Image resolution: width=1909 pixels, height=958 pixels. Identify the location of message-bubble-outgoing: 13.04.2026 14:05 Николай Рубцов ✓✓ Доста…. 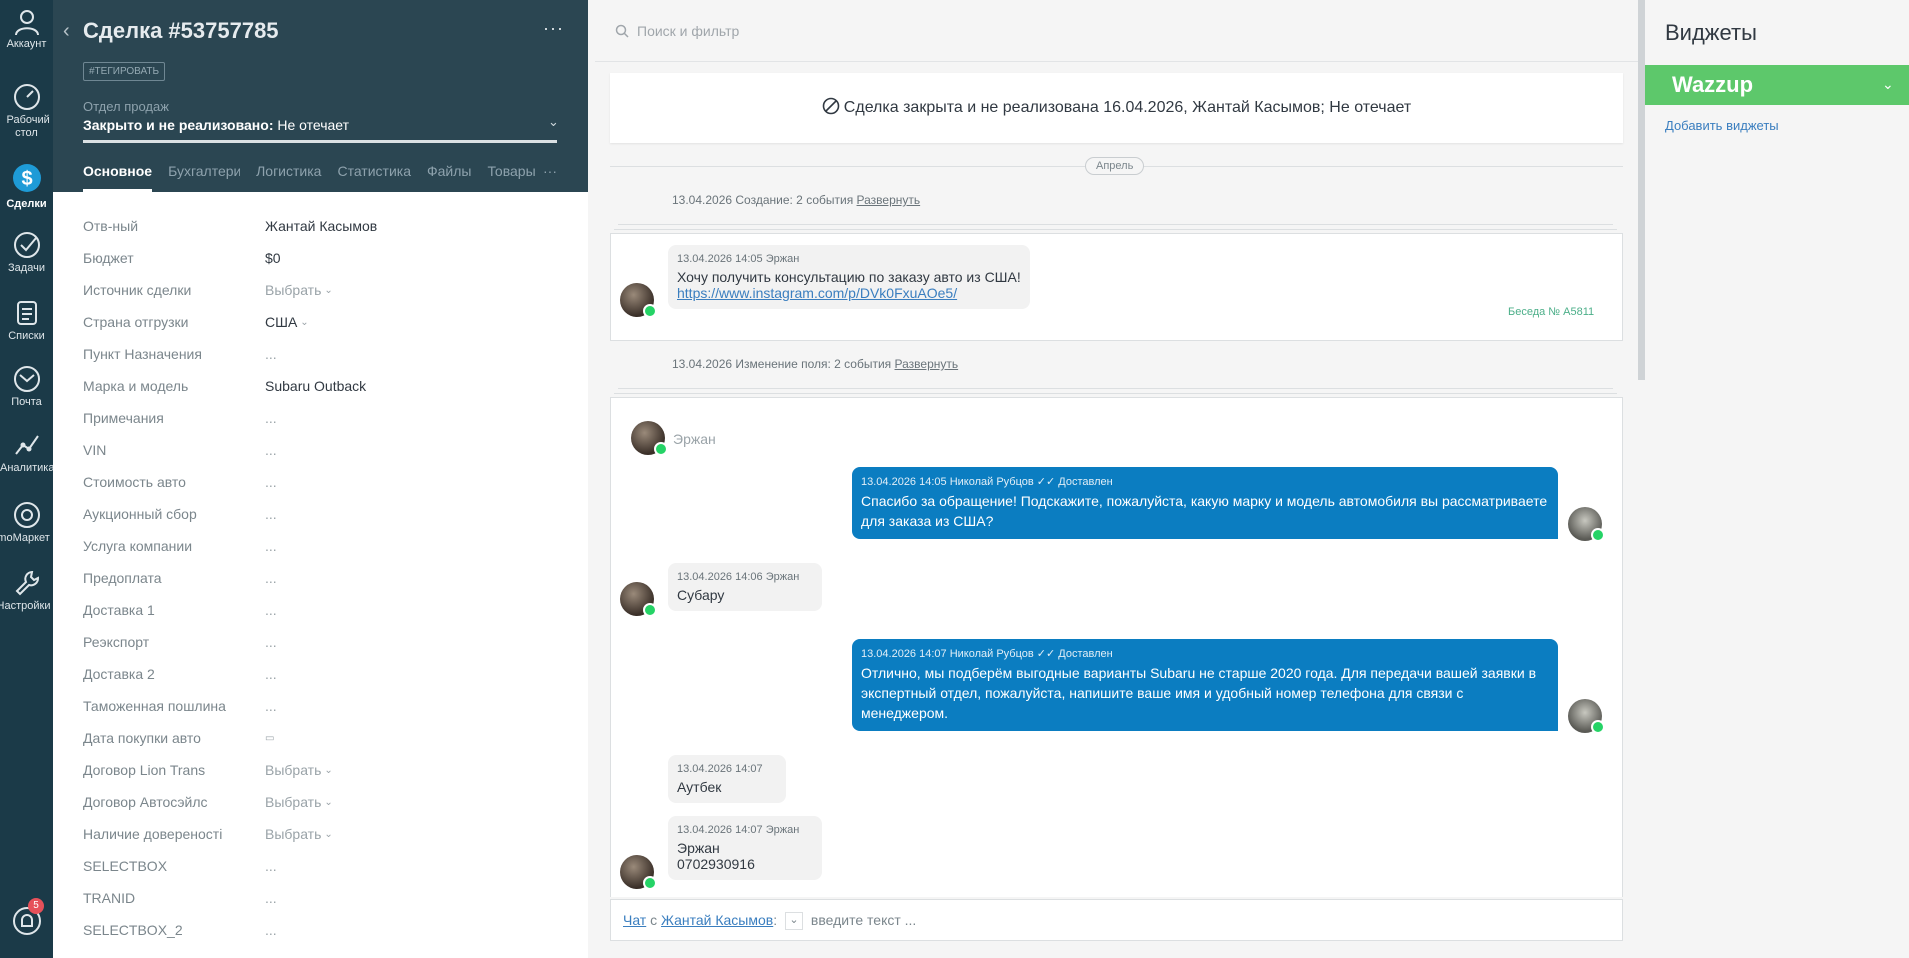
(1205, 503).